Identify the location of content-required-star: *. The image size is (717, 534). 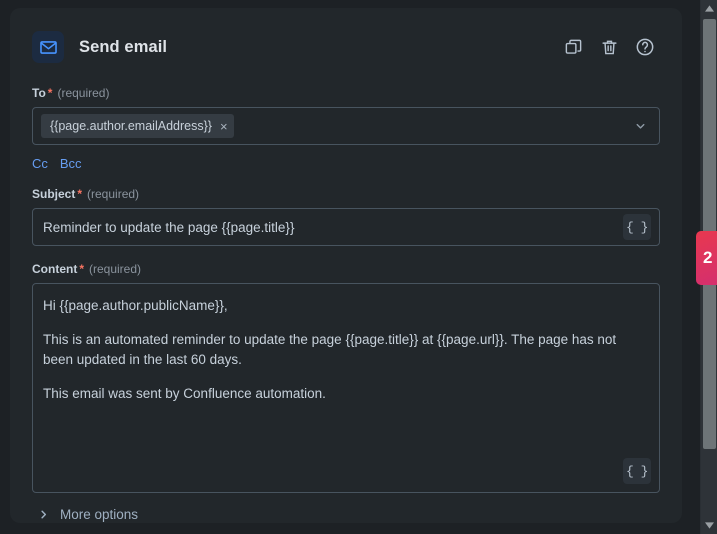
(81, 269).